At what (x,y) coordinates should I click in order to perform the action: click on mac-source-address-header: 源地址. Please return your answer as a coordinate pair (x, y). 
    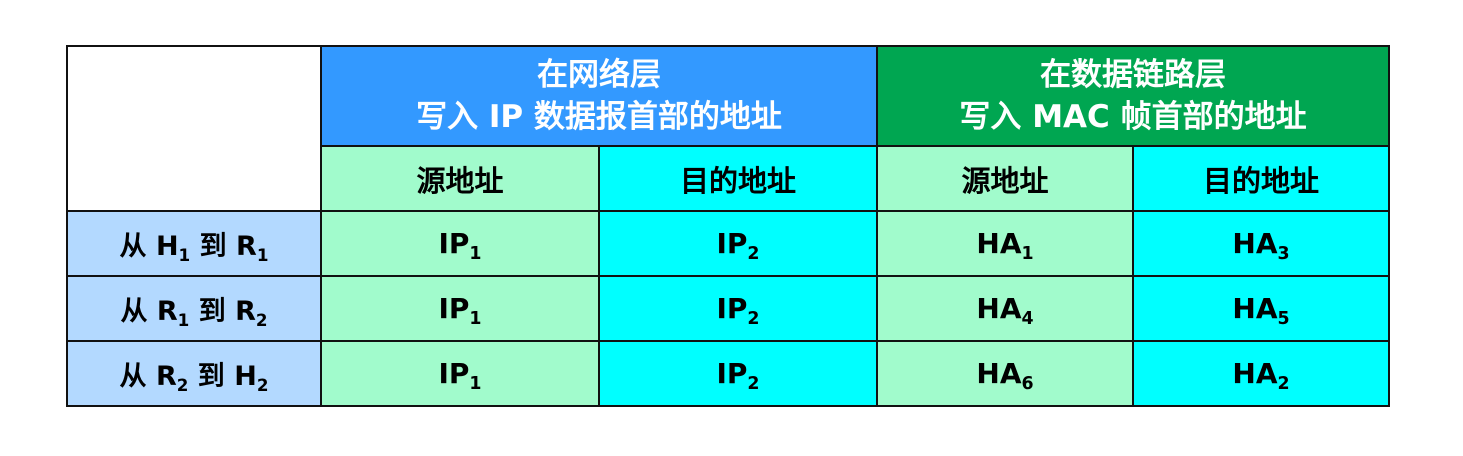
    Looking at the image, I should click on (1005, 178).